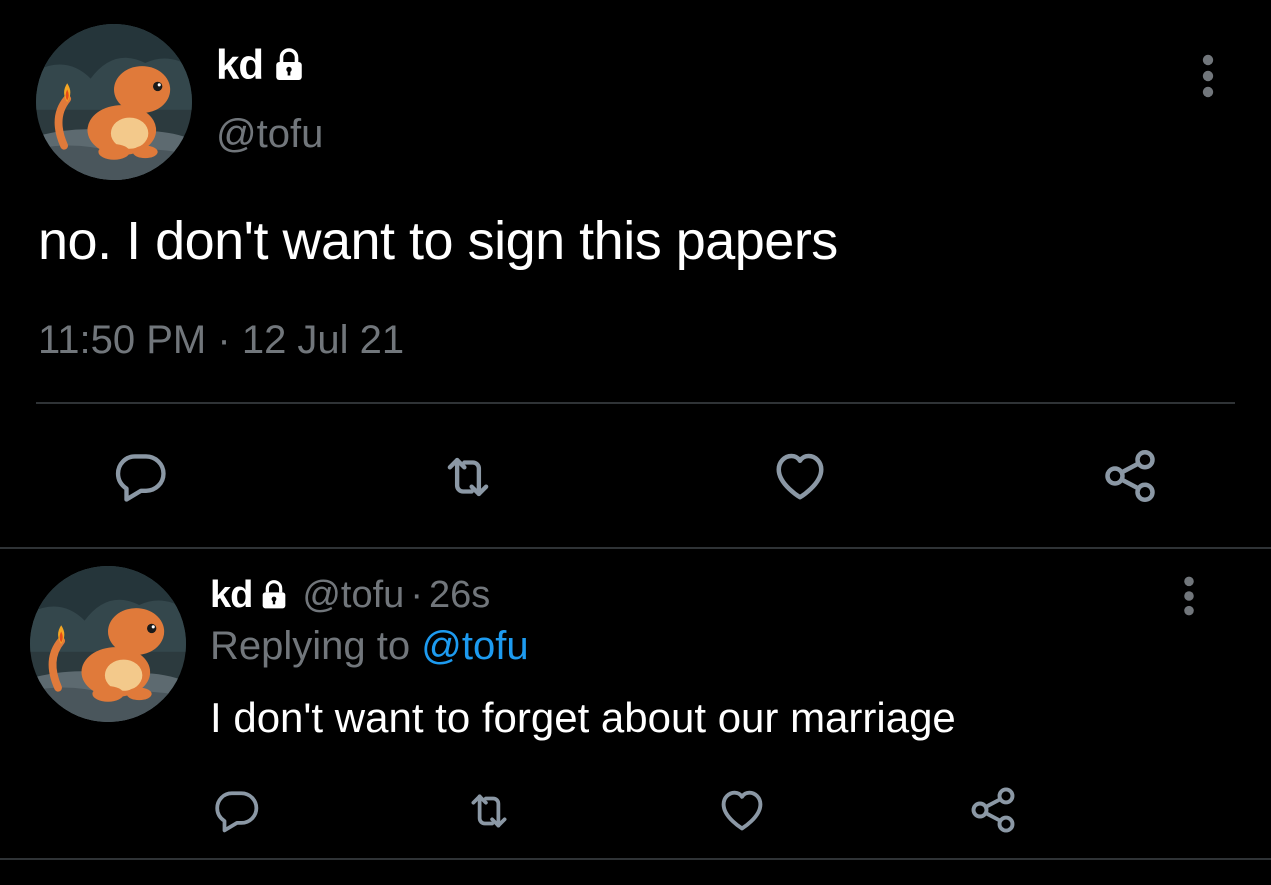 This screenshot has height=885, width=1271. I want to click on tweet-timestamp: 11:50 PM · 12 Jul 21, so click(221, 340).